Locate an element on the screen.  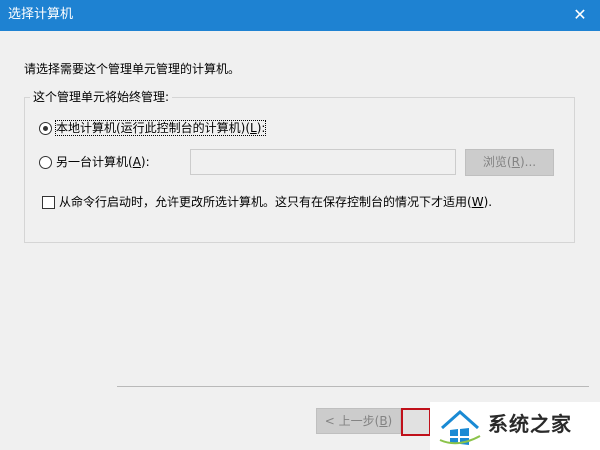
back-label-text: < 上一步( is located at coordinates (352, 421).